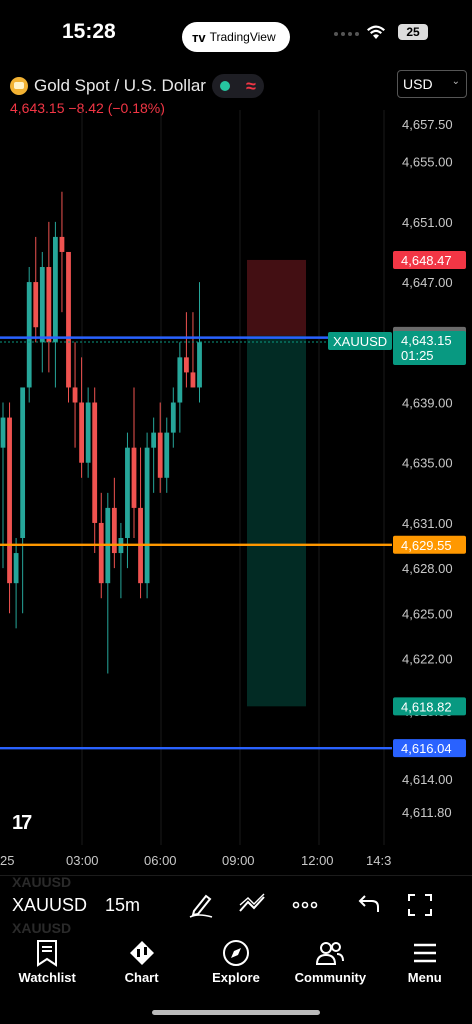 The width and height of the screenshot is (472, 1024). What do you see at coordinates (89, 31) in the screenshot?
I see `status-time: 15:28` at bounding box center [89, 31].